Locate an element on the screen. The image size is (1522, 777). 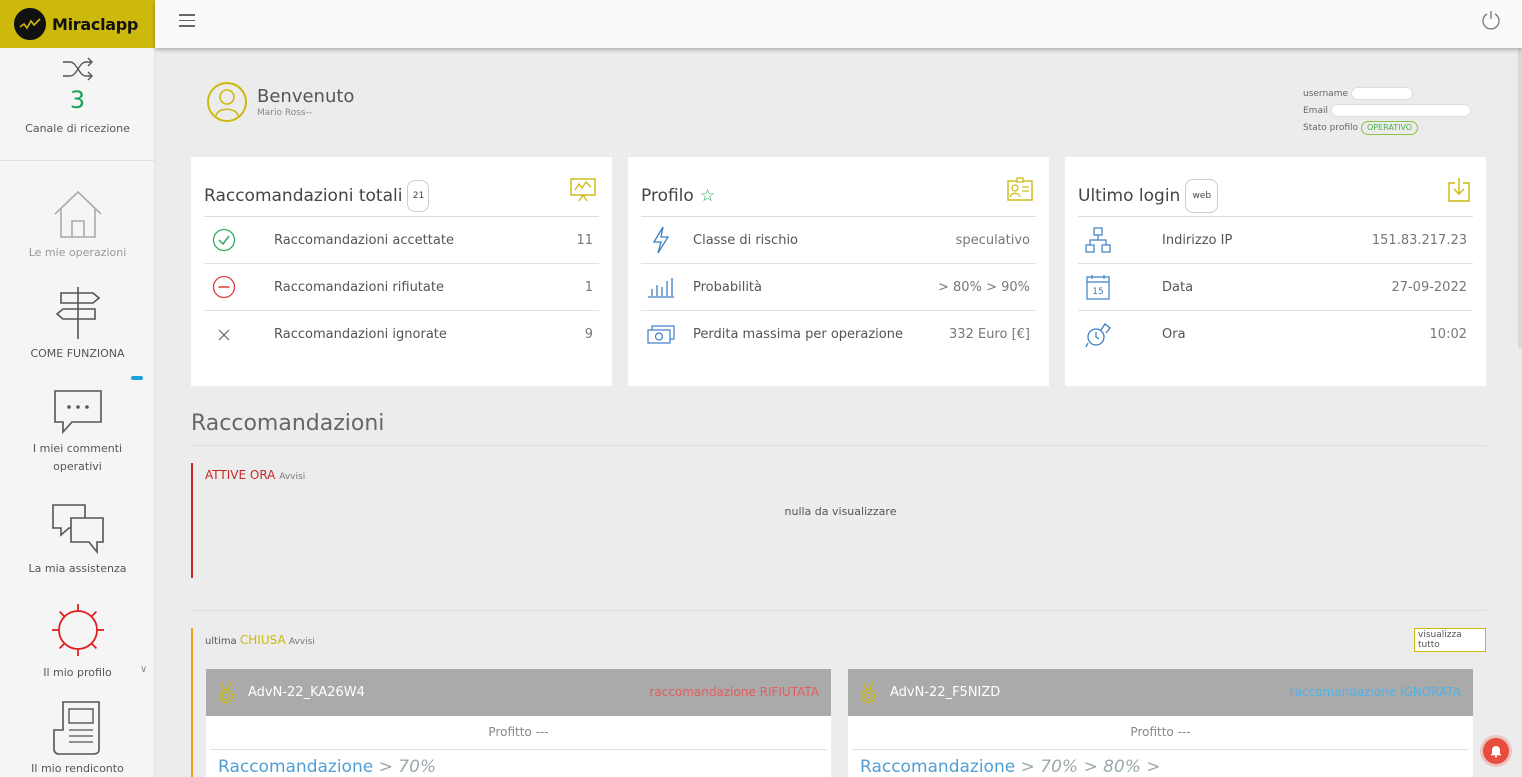
email-field is located at coordinates (1400, 110).